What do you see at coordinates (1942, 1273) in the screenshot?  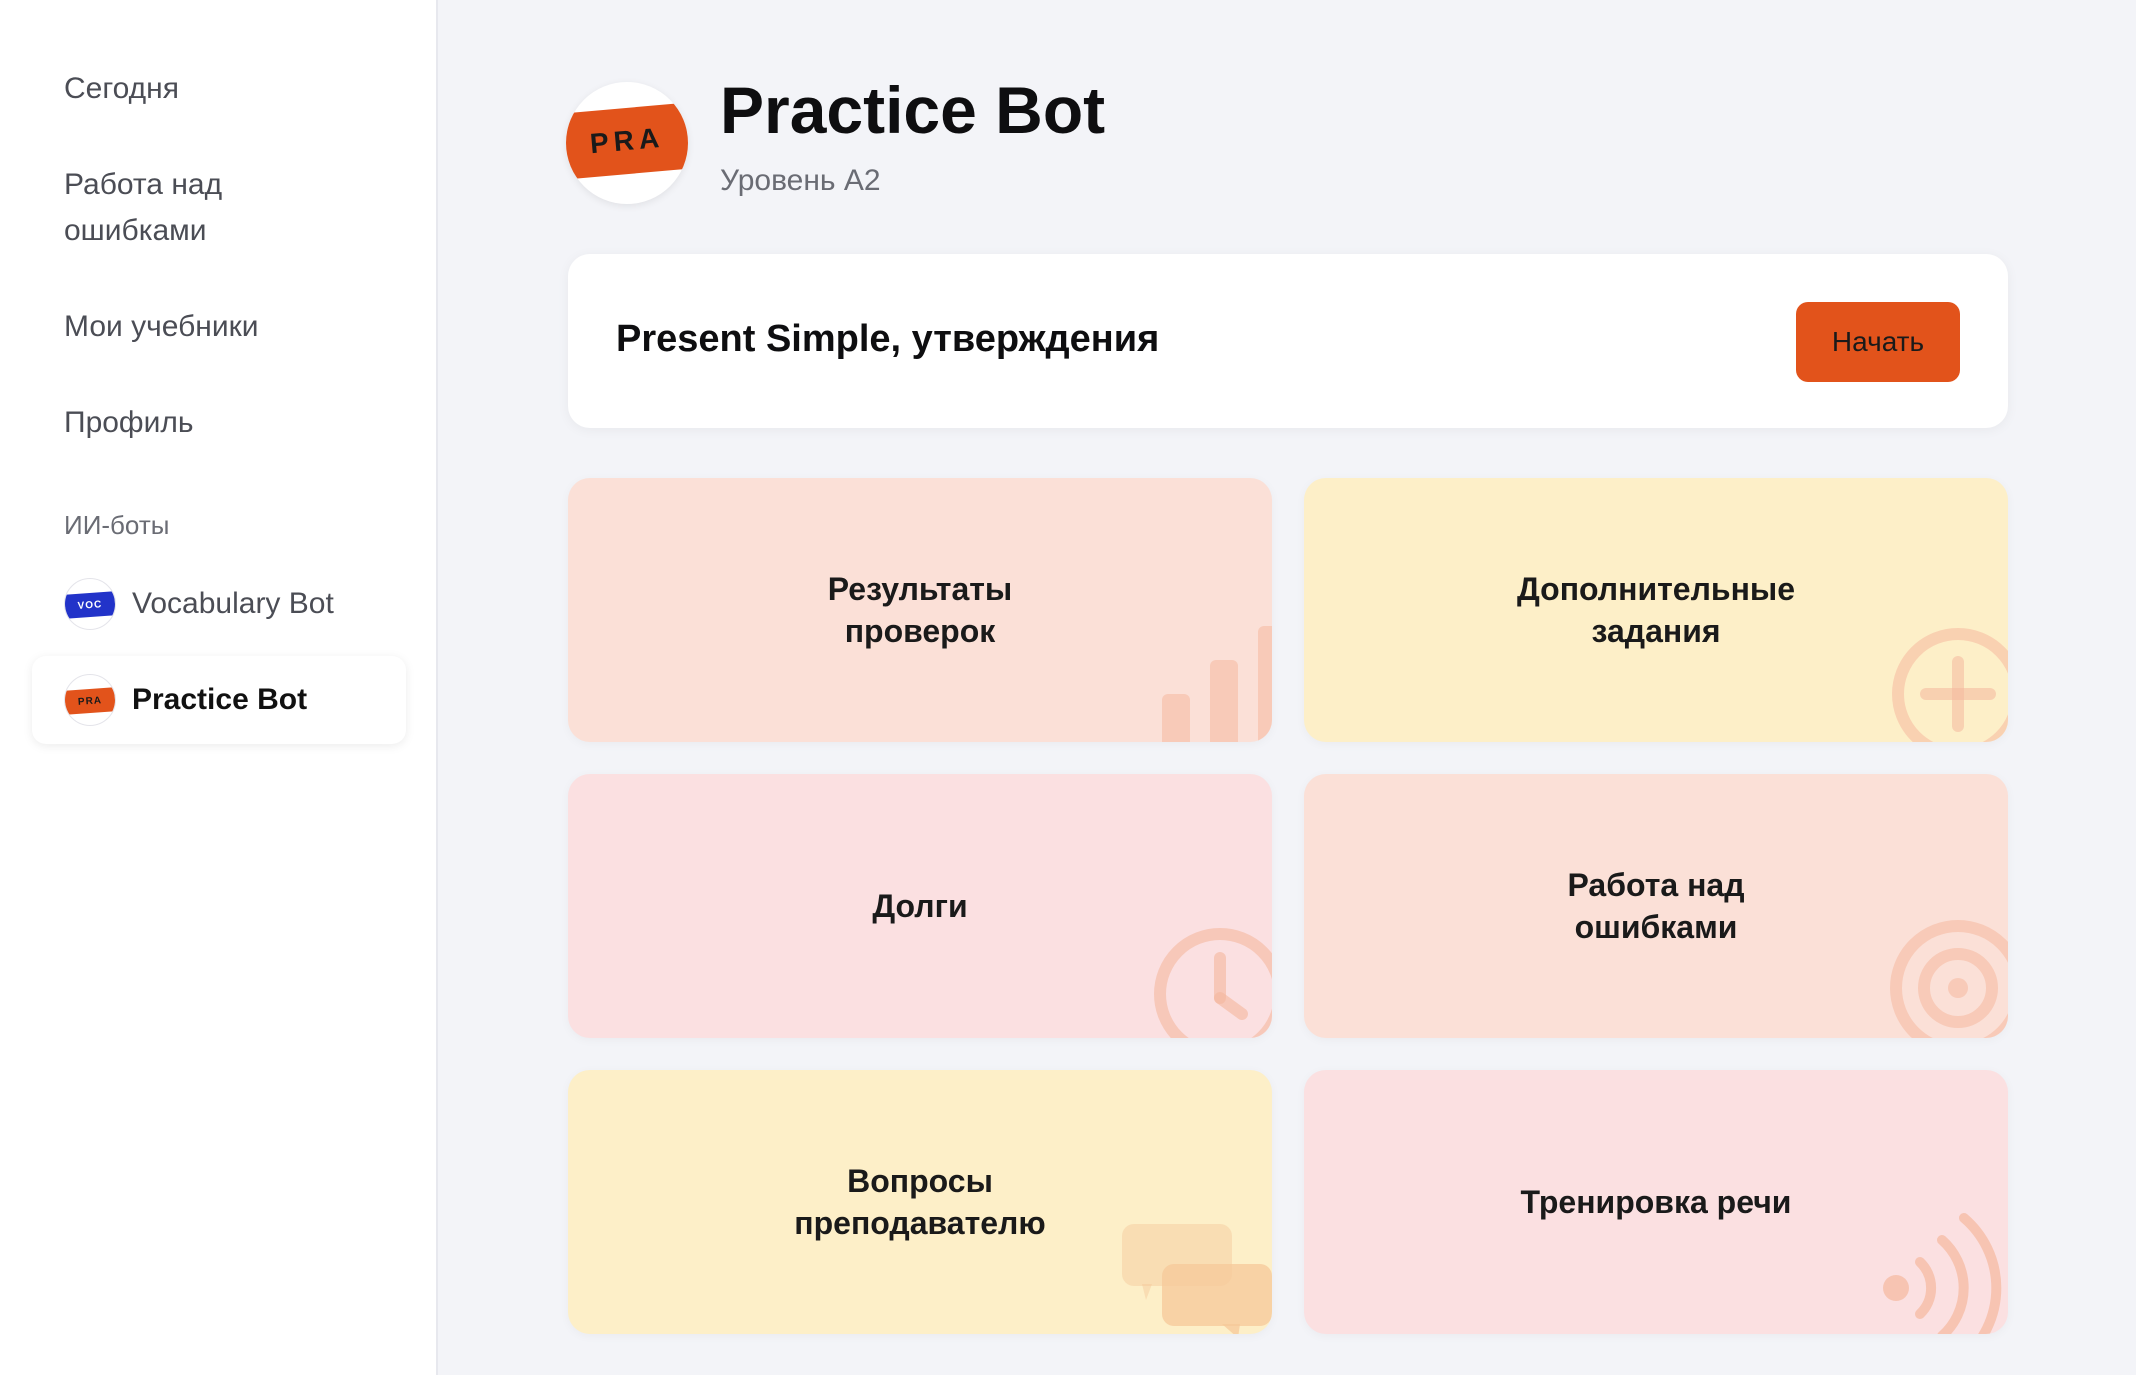 I see `sound-waves-icon` at bounding box center [1942, 1273].